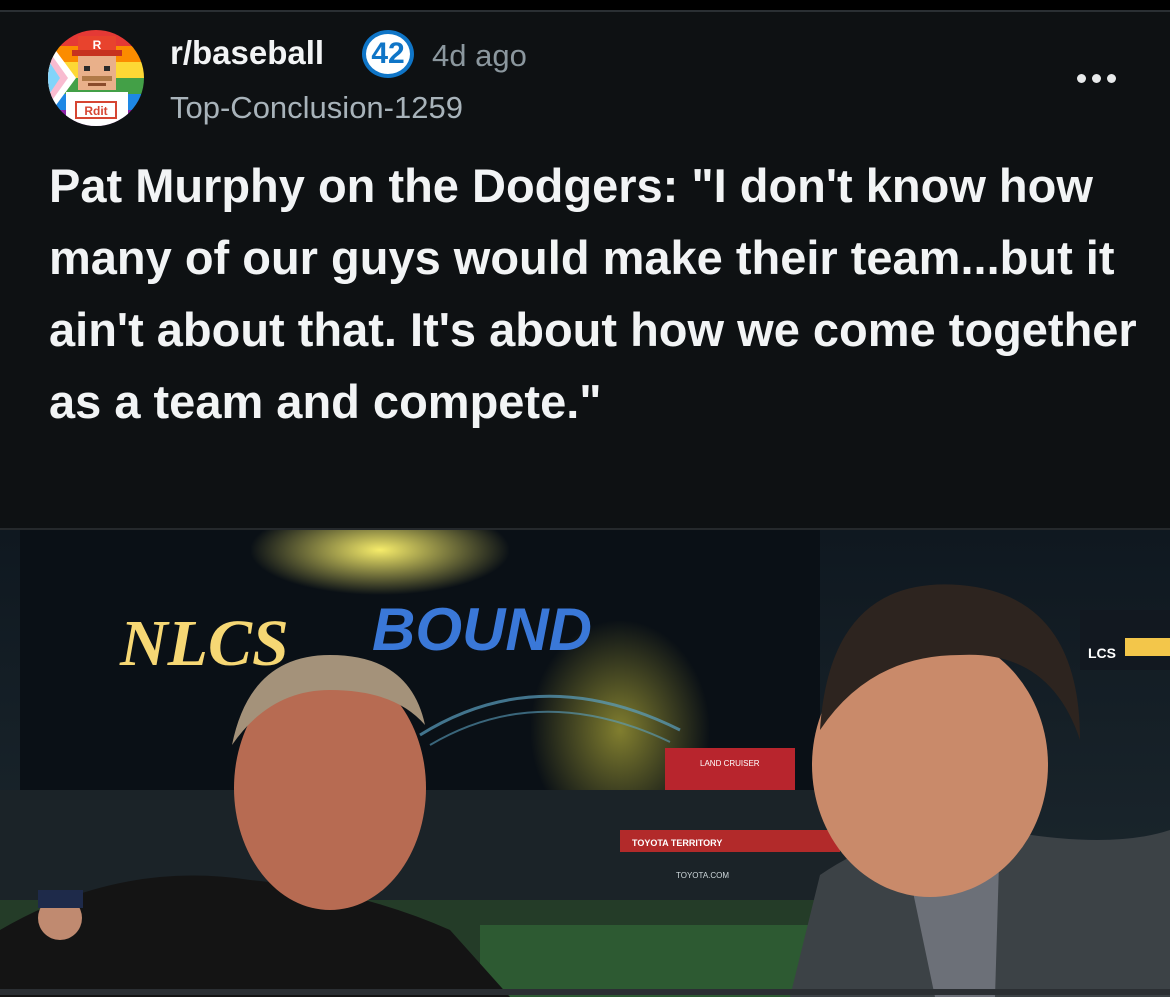 The height and width of the screenshot is (997, 1170). I want to click on post-time: 4d ago, so click(479, 55).